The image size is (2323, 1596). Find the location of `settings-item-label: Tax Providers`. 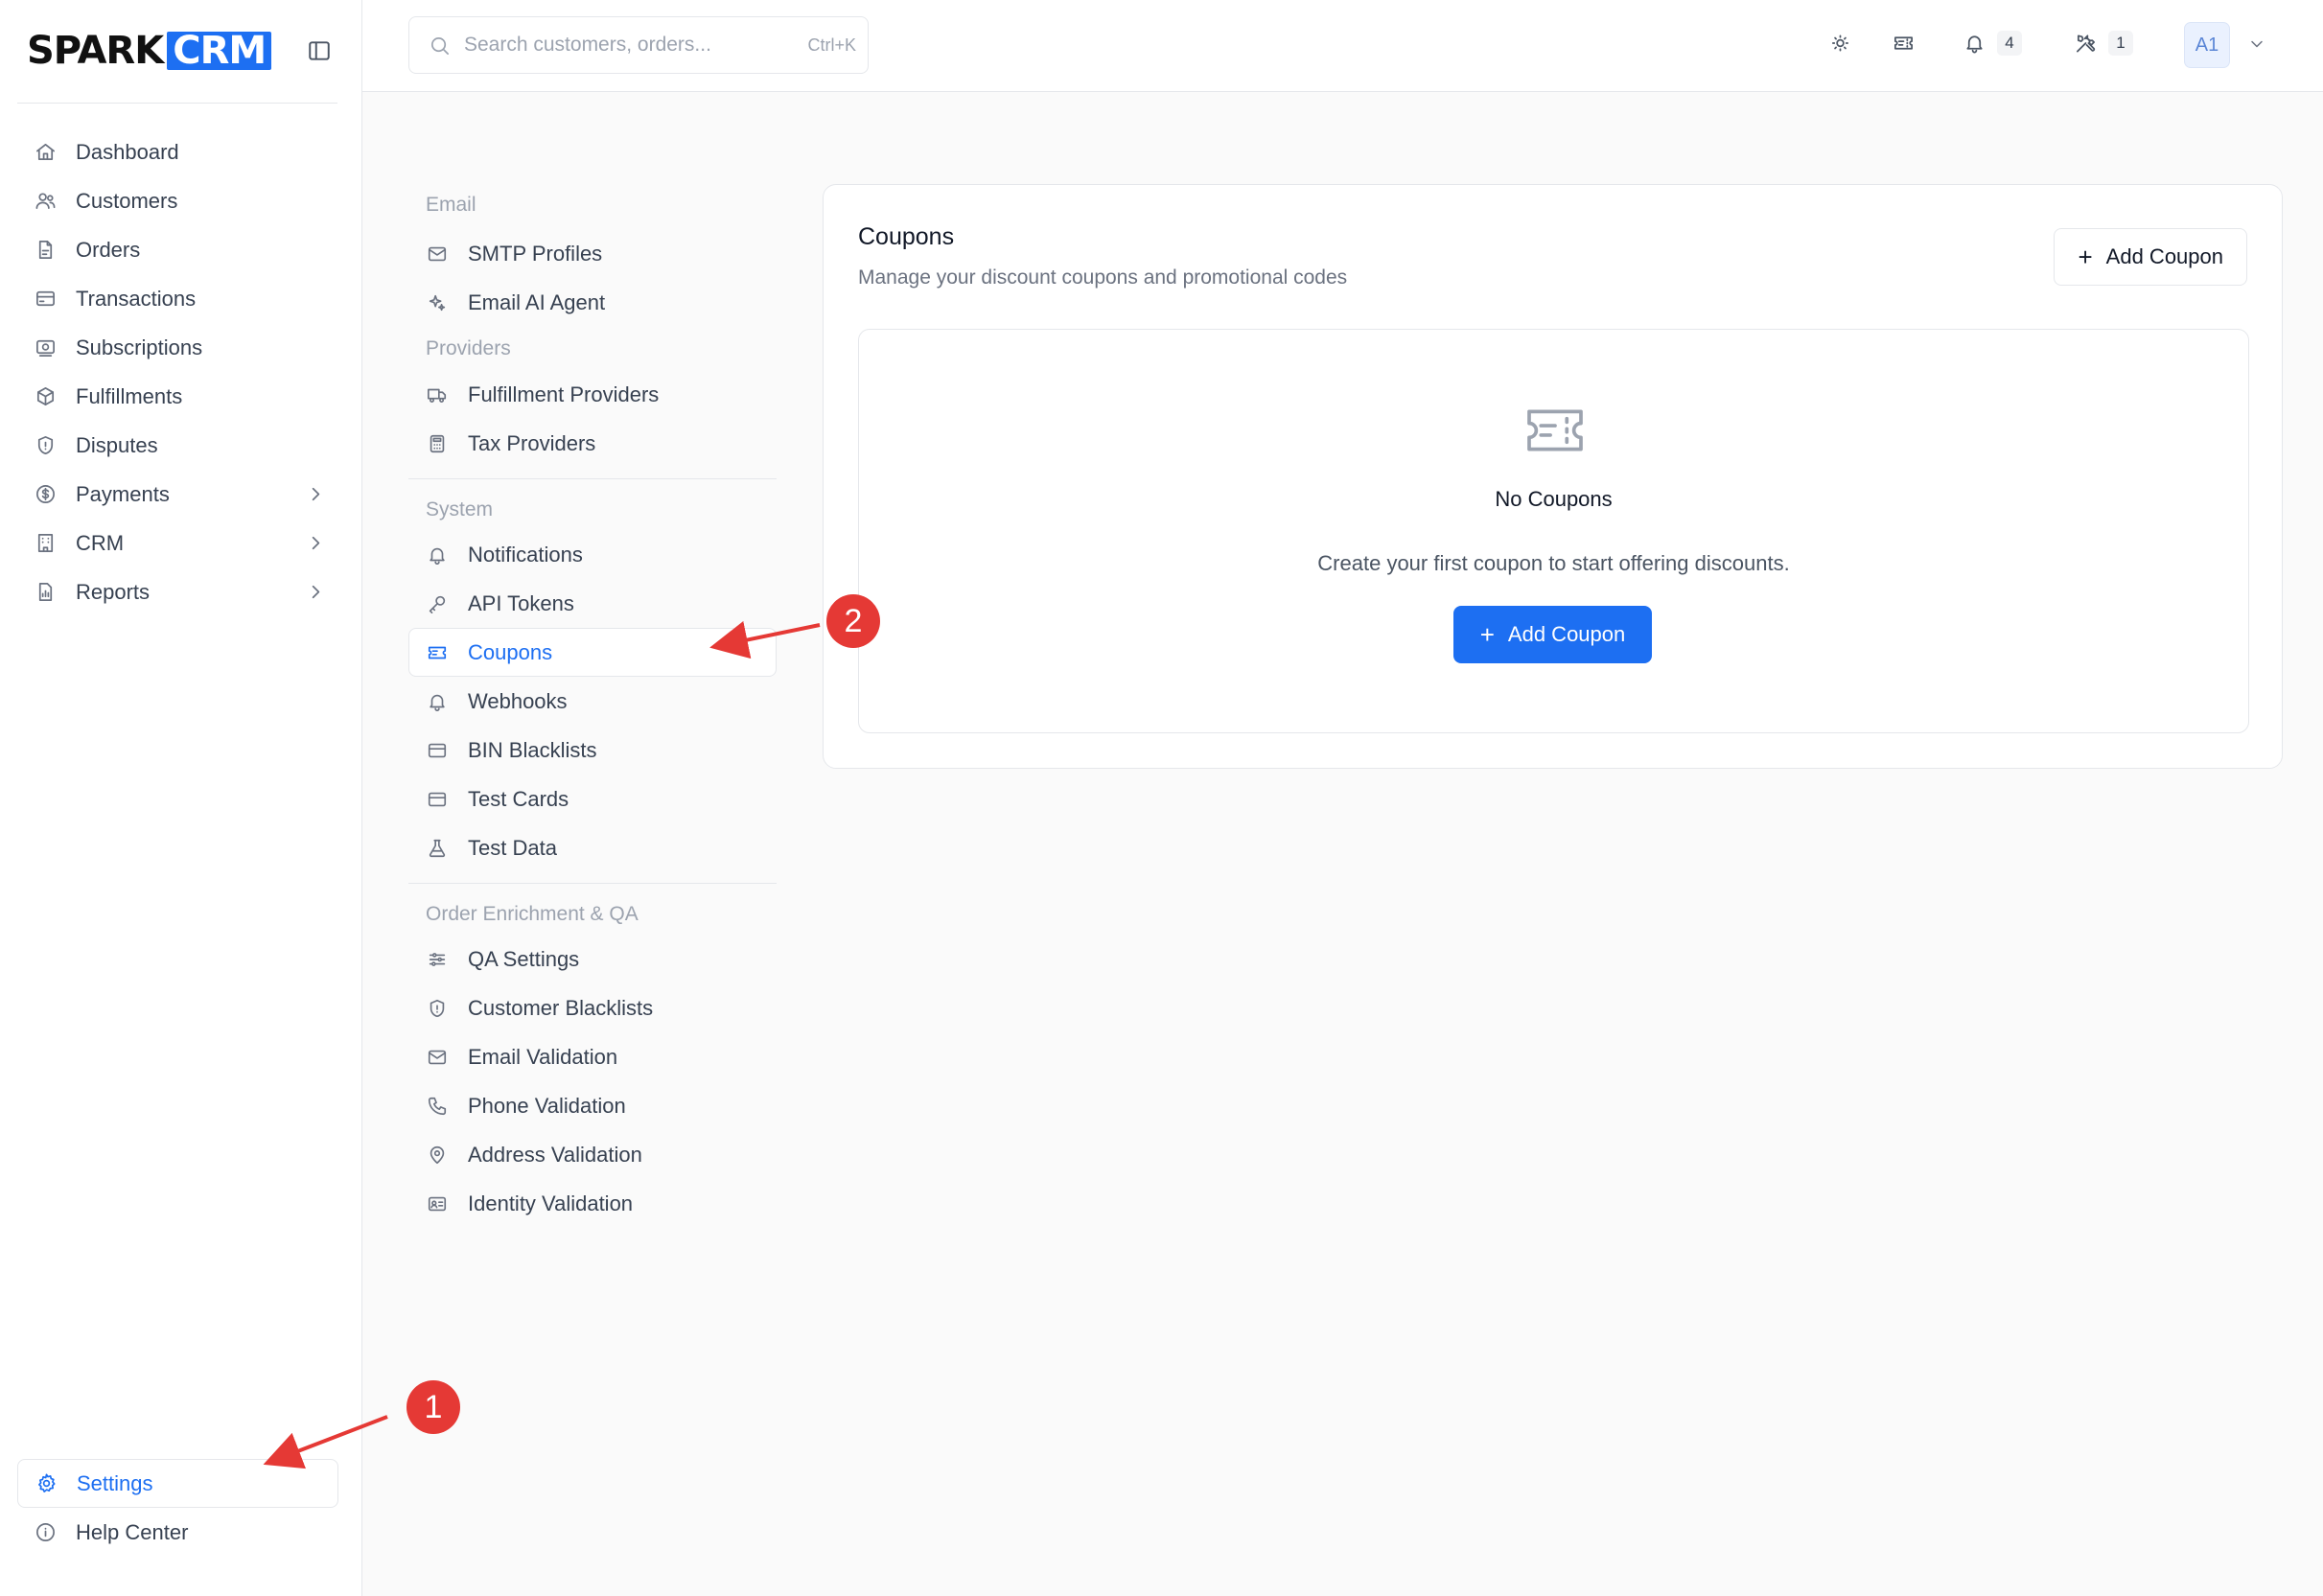

settings-item-label: Tax Providers is located at coordinates (532, 442).